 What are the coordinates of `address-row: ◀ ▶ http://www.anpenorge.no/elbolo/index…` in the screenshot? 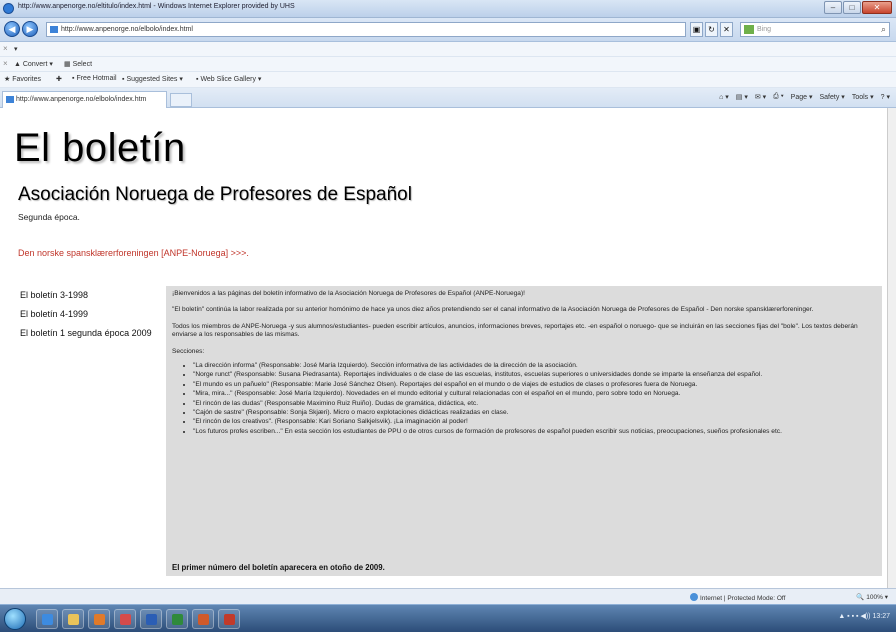 It's located at (448, 30).